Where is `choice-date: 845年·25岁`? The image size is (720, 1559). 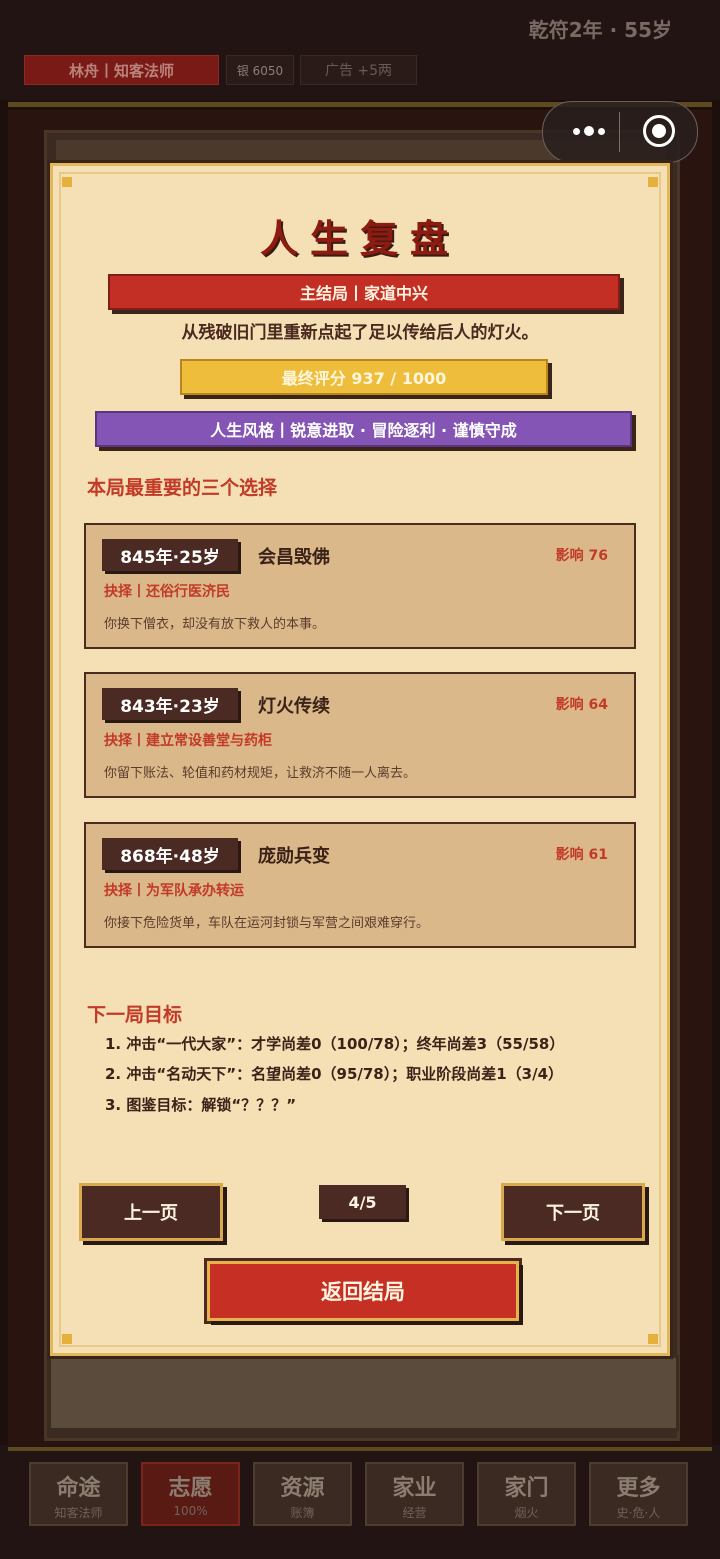 choice-date: 845年·25岁 is located at coordinates (170, 555).